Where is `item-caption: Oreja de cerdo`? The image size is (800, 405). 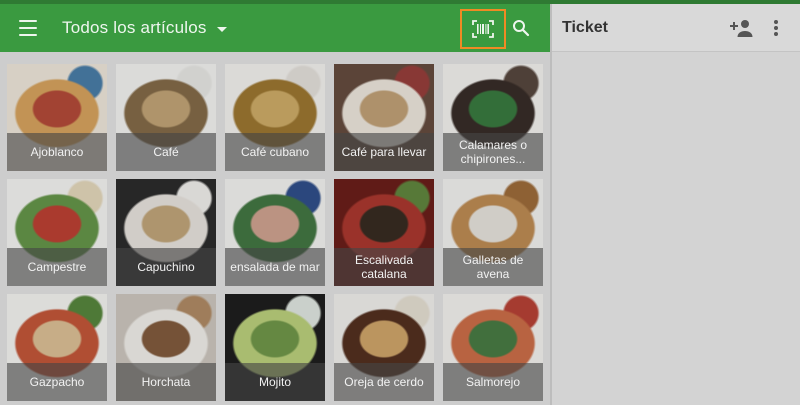 item-caption: Oreja de cerdo is located at coordinates (384, 382).